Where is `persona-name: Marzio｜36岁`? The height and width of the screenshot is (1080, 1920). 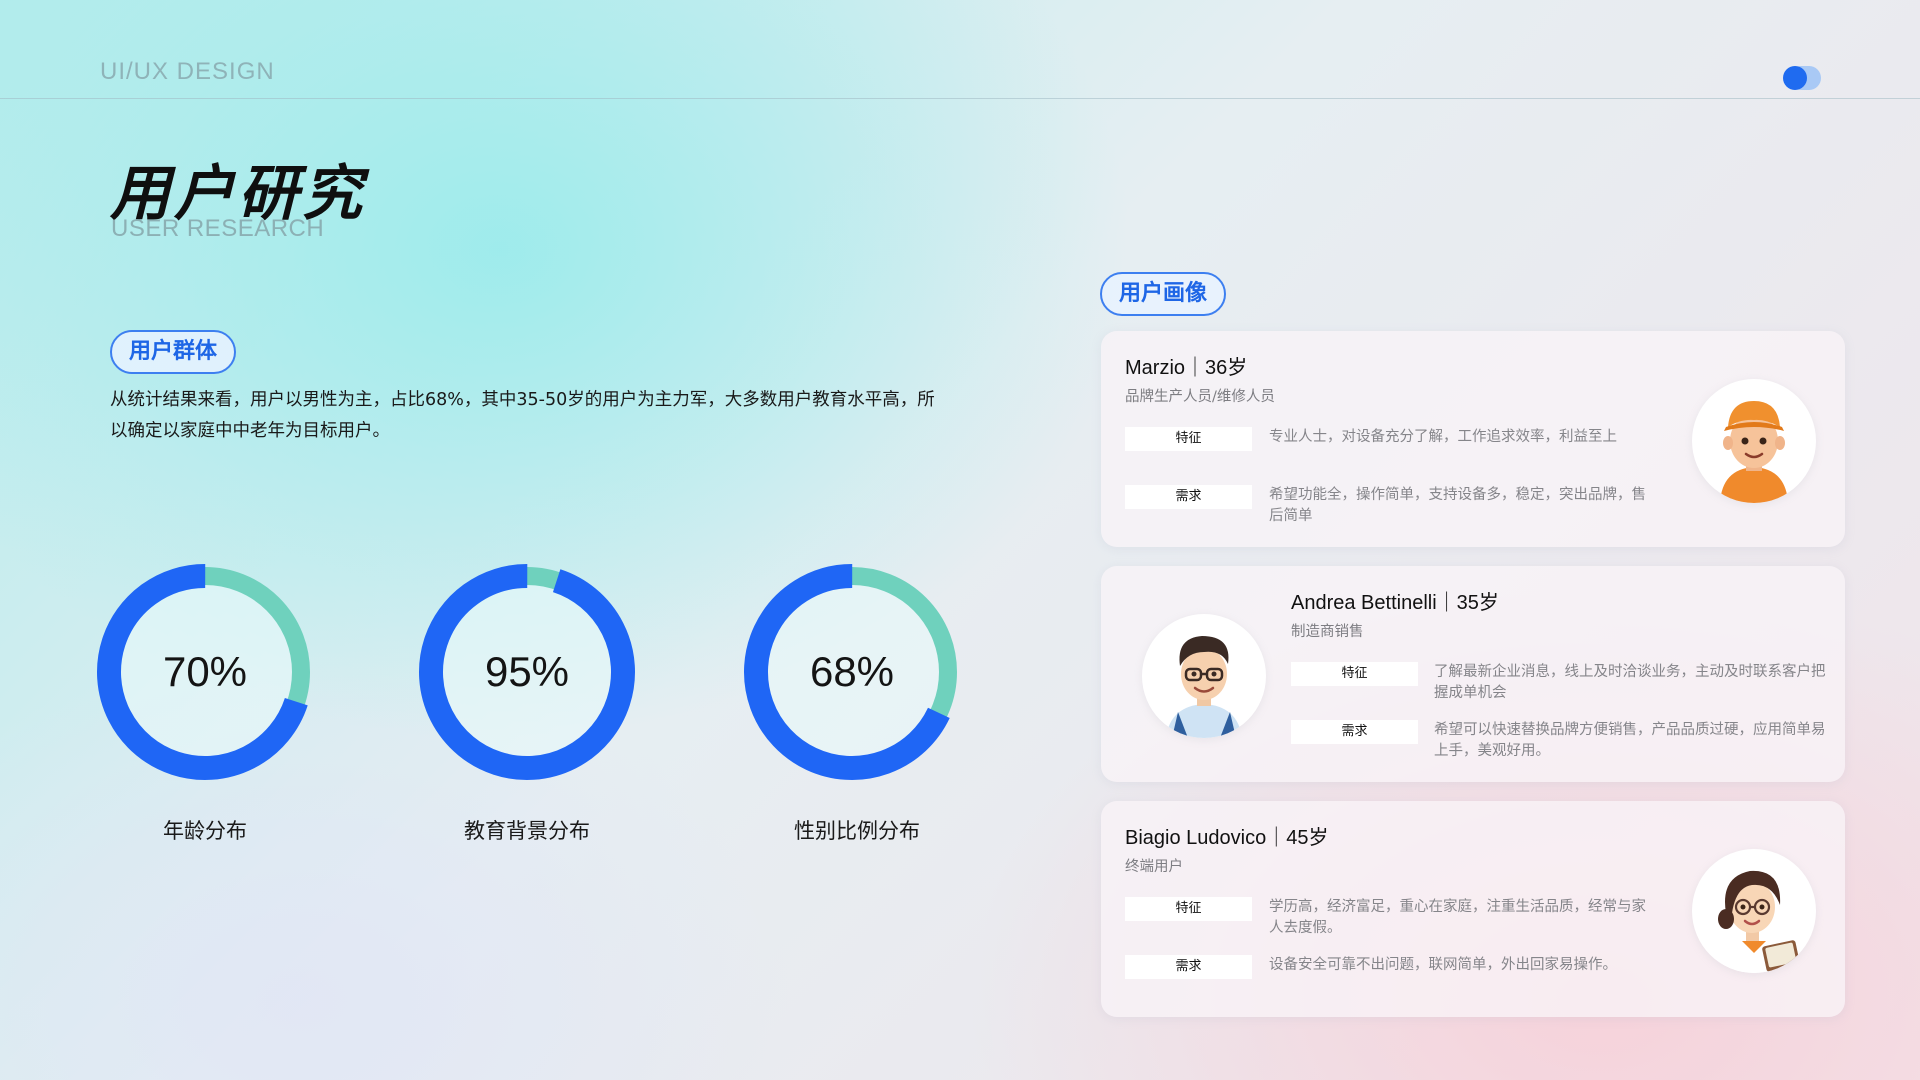
persona-name: Marzio｜36岁 is located at coordinates (1186, 368).